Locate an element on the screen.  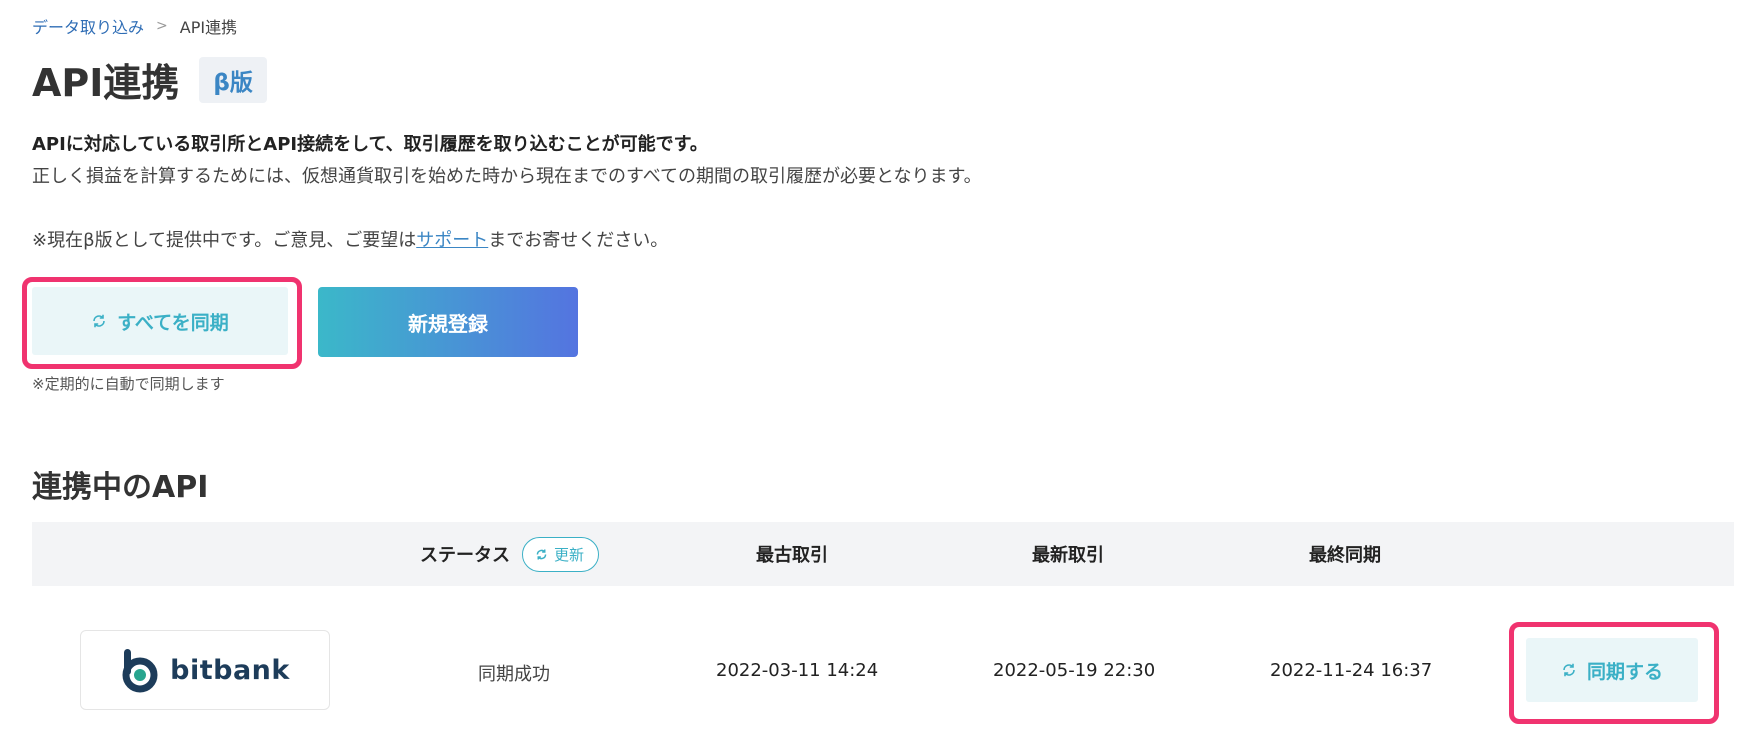
row-last-sync: 2022-11-24 16:37 is located at coordinates (1351, 670).